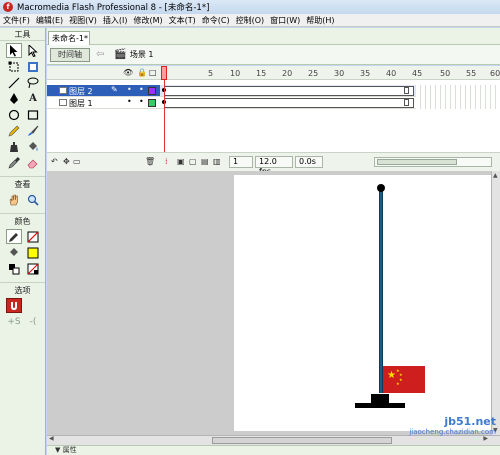  What do you see at coordinates (66, 161) in the screenshot?
I see `add-guide-icon: ✥` at bounding box center [66, 161].